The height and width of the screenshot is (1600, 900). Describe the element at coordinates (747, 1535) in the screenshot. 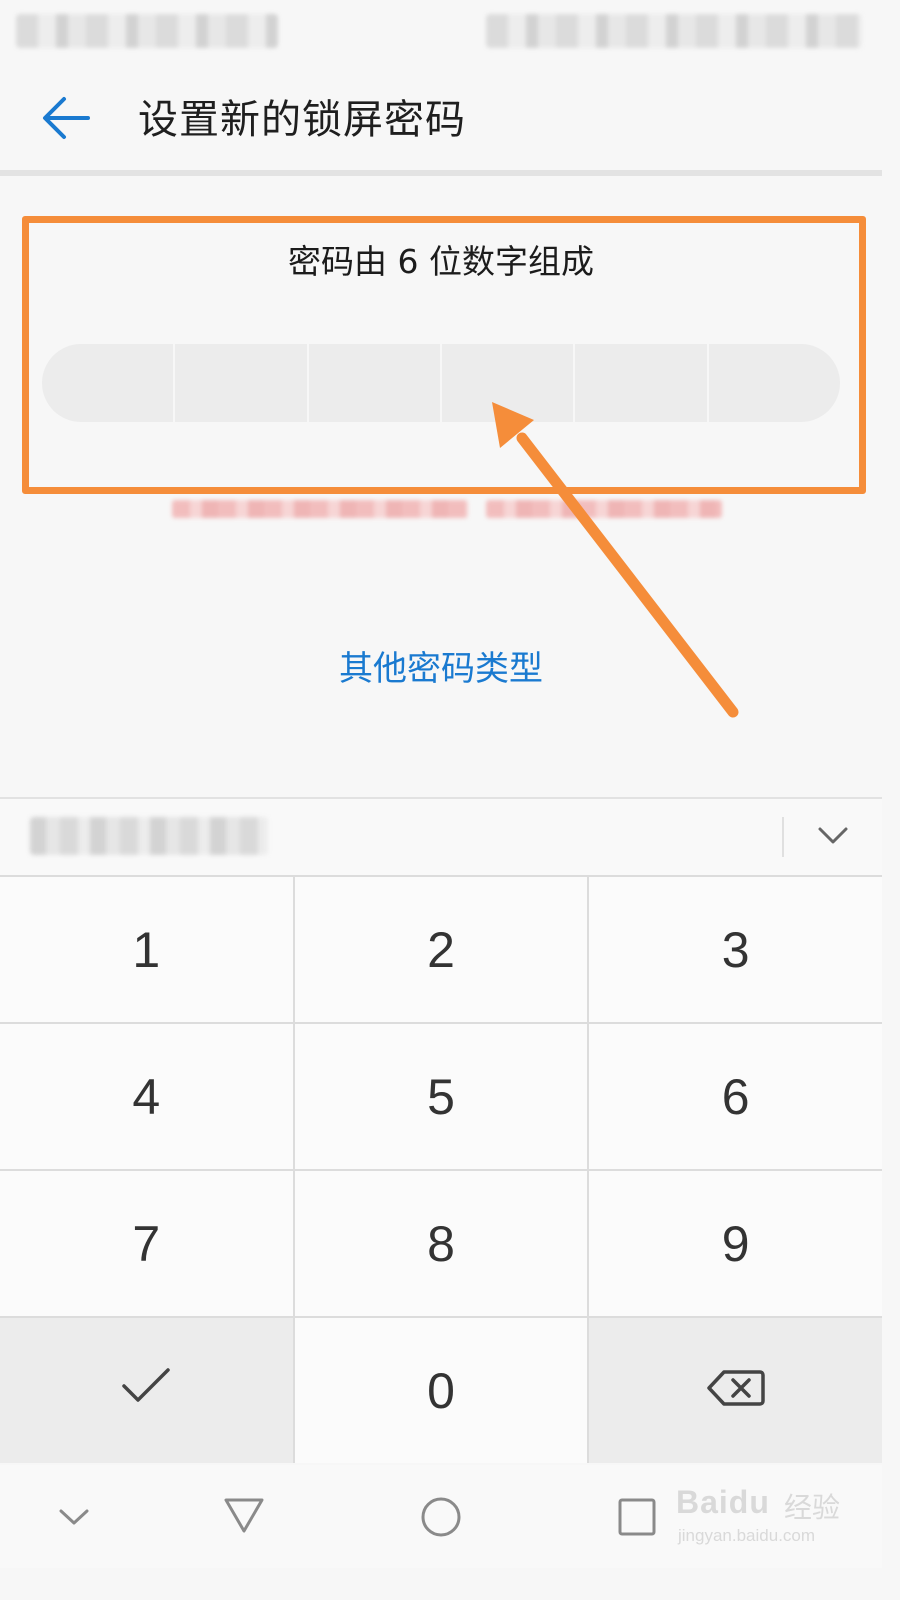

I see `watermark-url: jingyan.baidu.com` at that location.